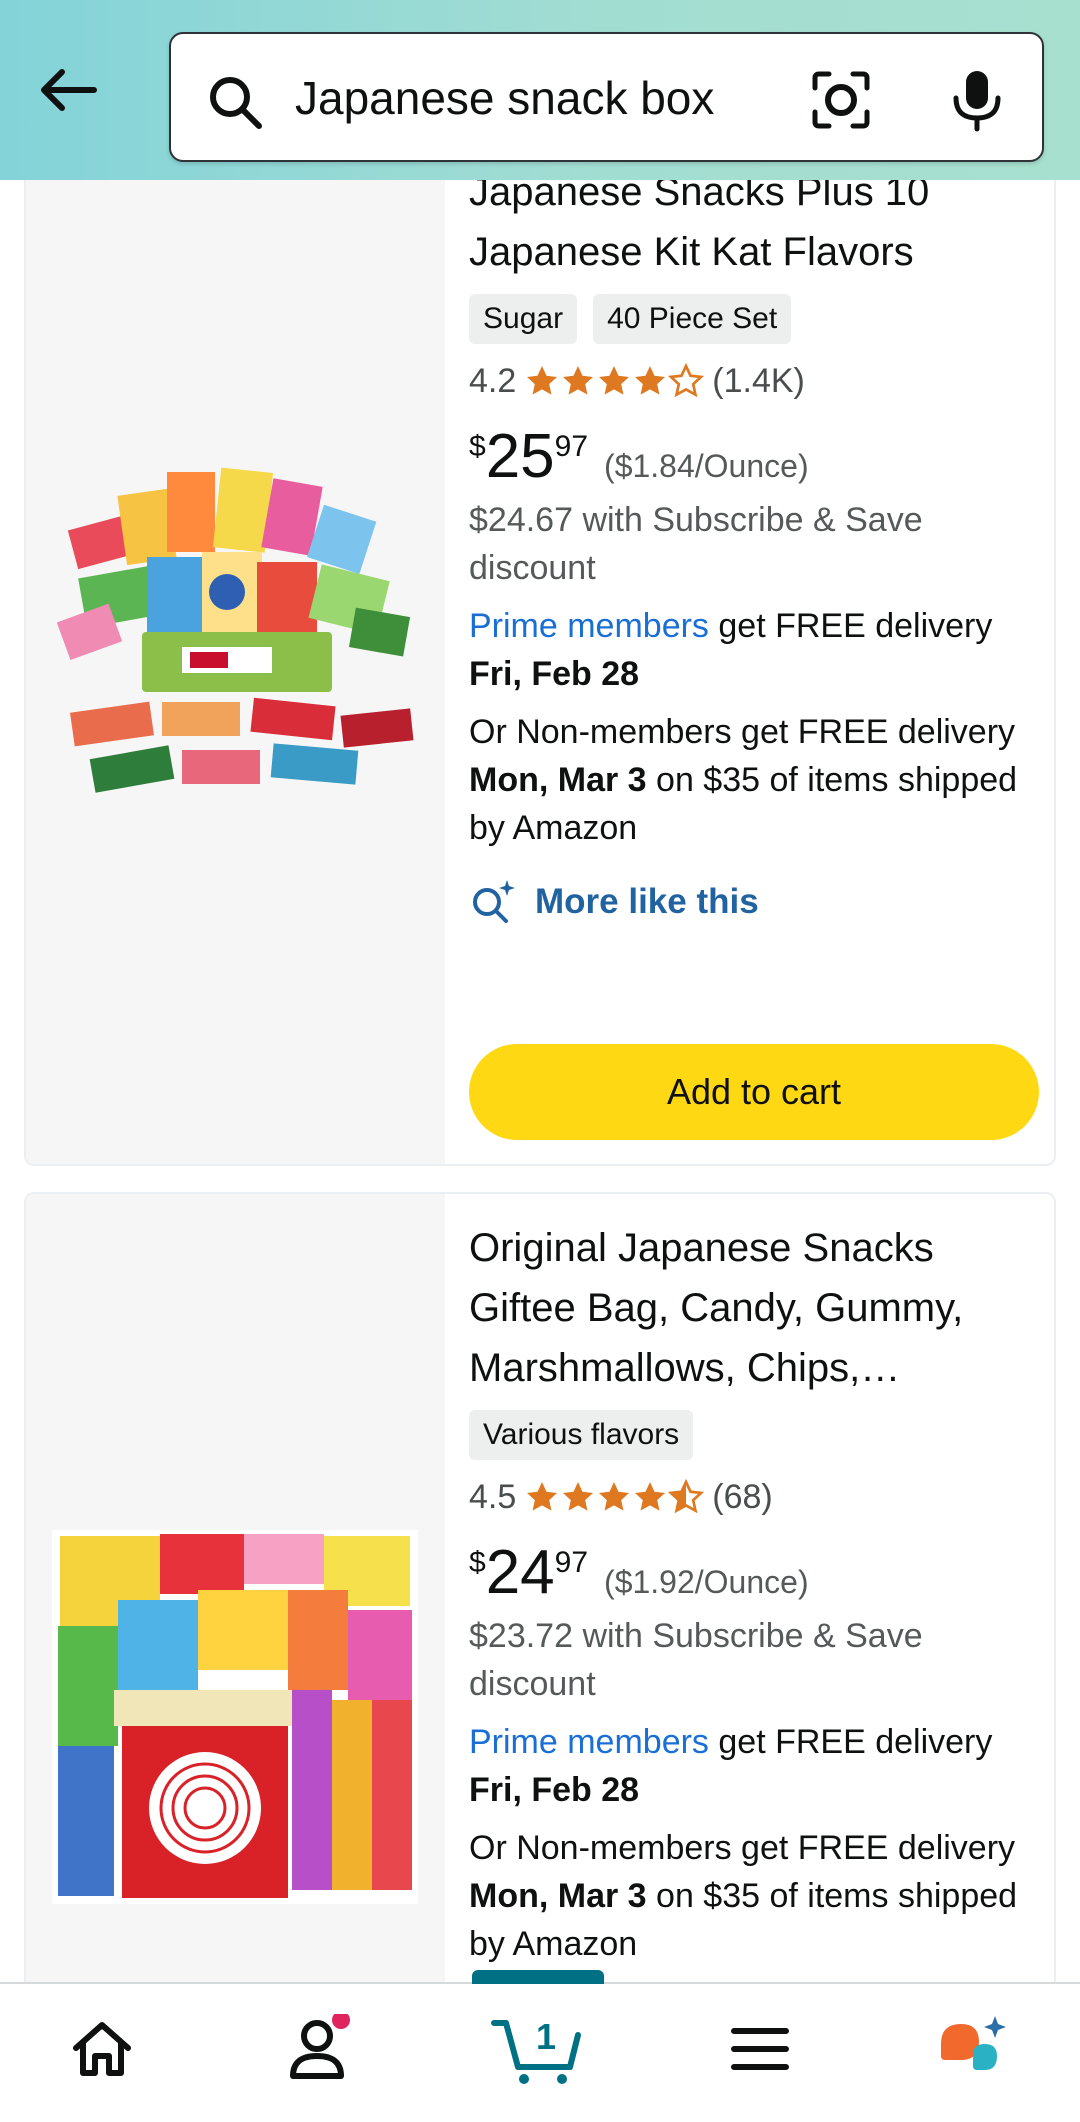 This screenshot has height=2122, width=1080. I want to click on bottom-navigation: 1, so click(540, 2046).